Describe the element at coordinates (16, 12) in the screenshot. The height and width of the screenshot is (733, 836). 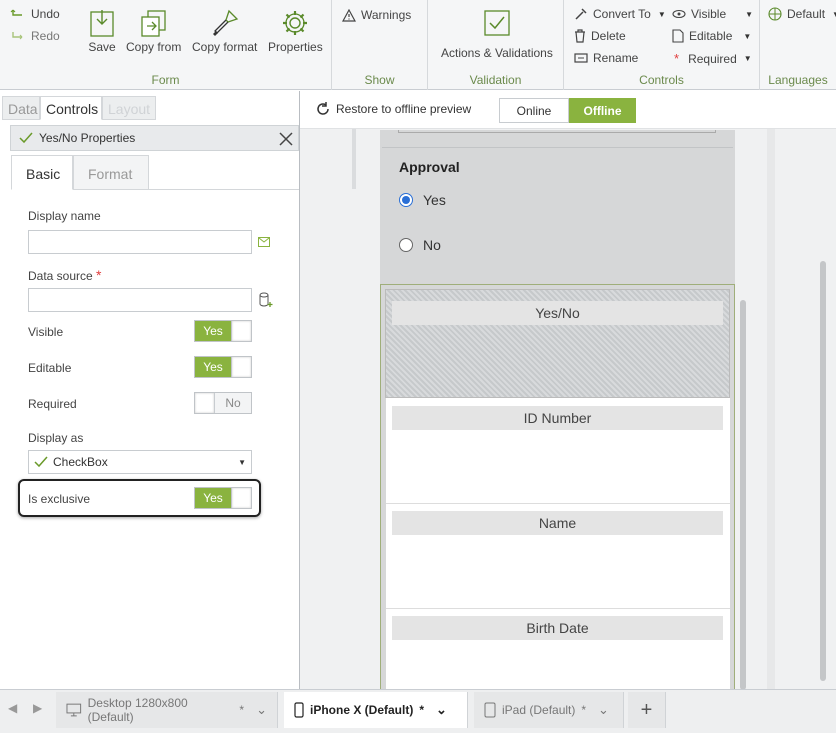
I see `undo-icon` at that location.